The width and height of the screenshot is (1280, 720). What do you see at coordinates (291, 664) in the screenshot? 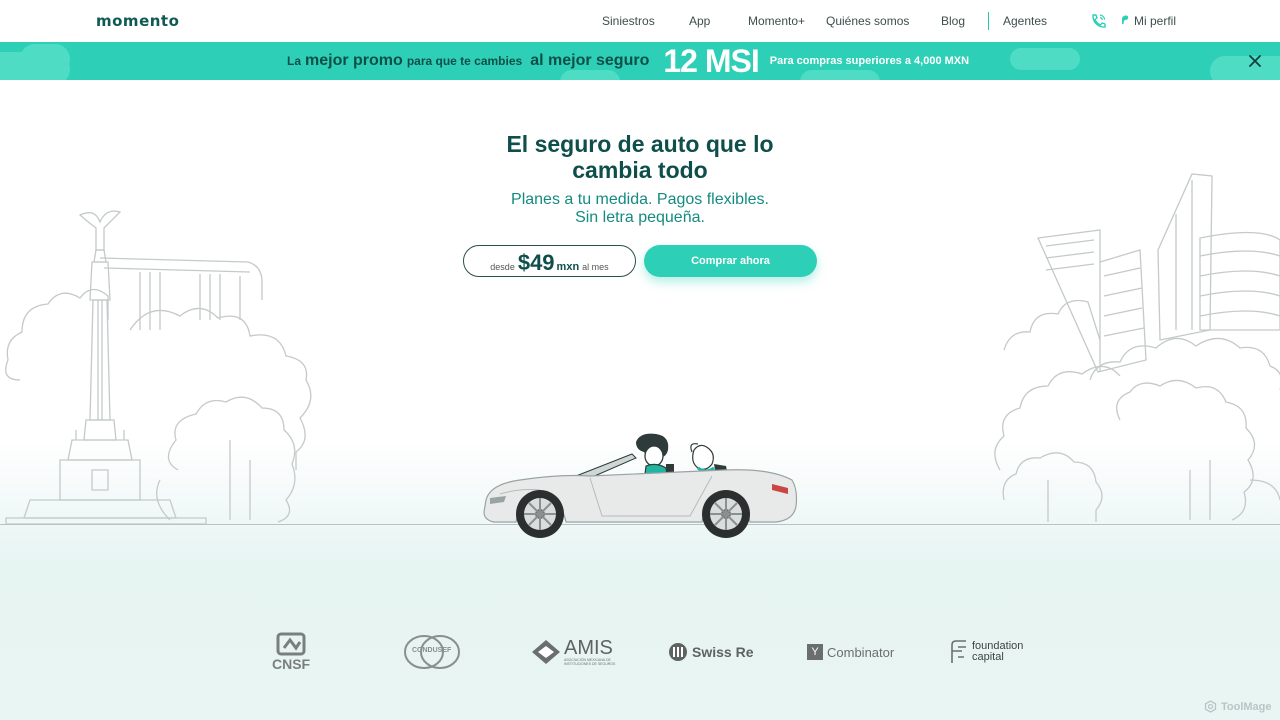
I see `cnsf-label: CNSF` at bounding box center [291, 664].